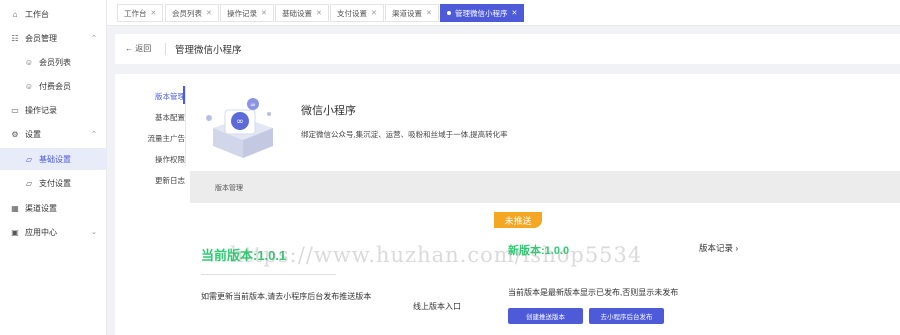 The height and width of the screenshot is (335, 900). Describe the element at coordinates (167, 138) in the screenshot. I see `subnav-traffic-ads: 流量主广告` at that location.